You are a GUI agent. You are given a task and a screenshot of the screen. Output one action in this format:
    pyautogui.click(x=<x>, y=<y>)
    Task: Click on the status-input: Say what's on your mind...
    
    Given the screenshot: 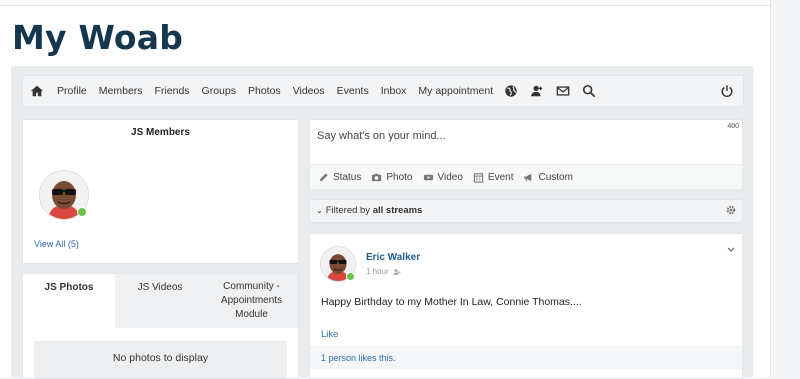 What is the action you would take?
    pyautogui.click(x=381, y=136)
    